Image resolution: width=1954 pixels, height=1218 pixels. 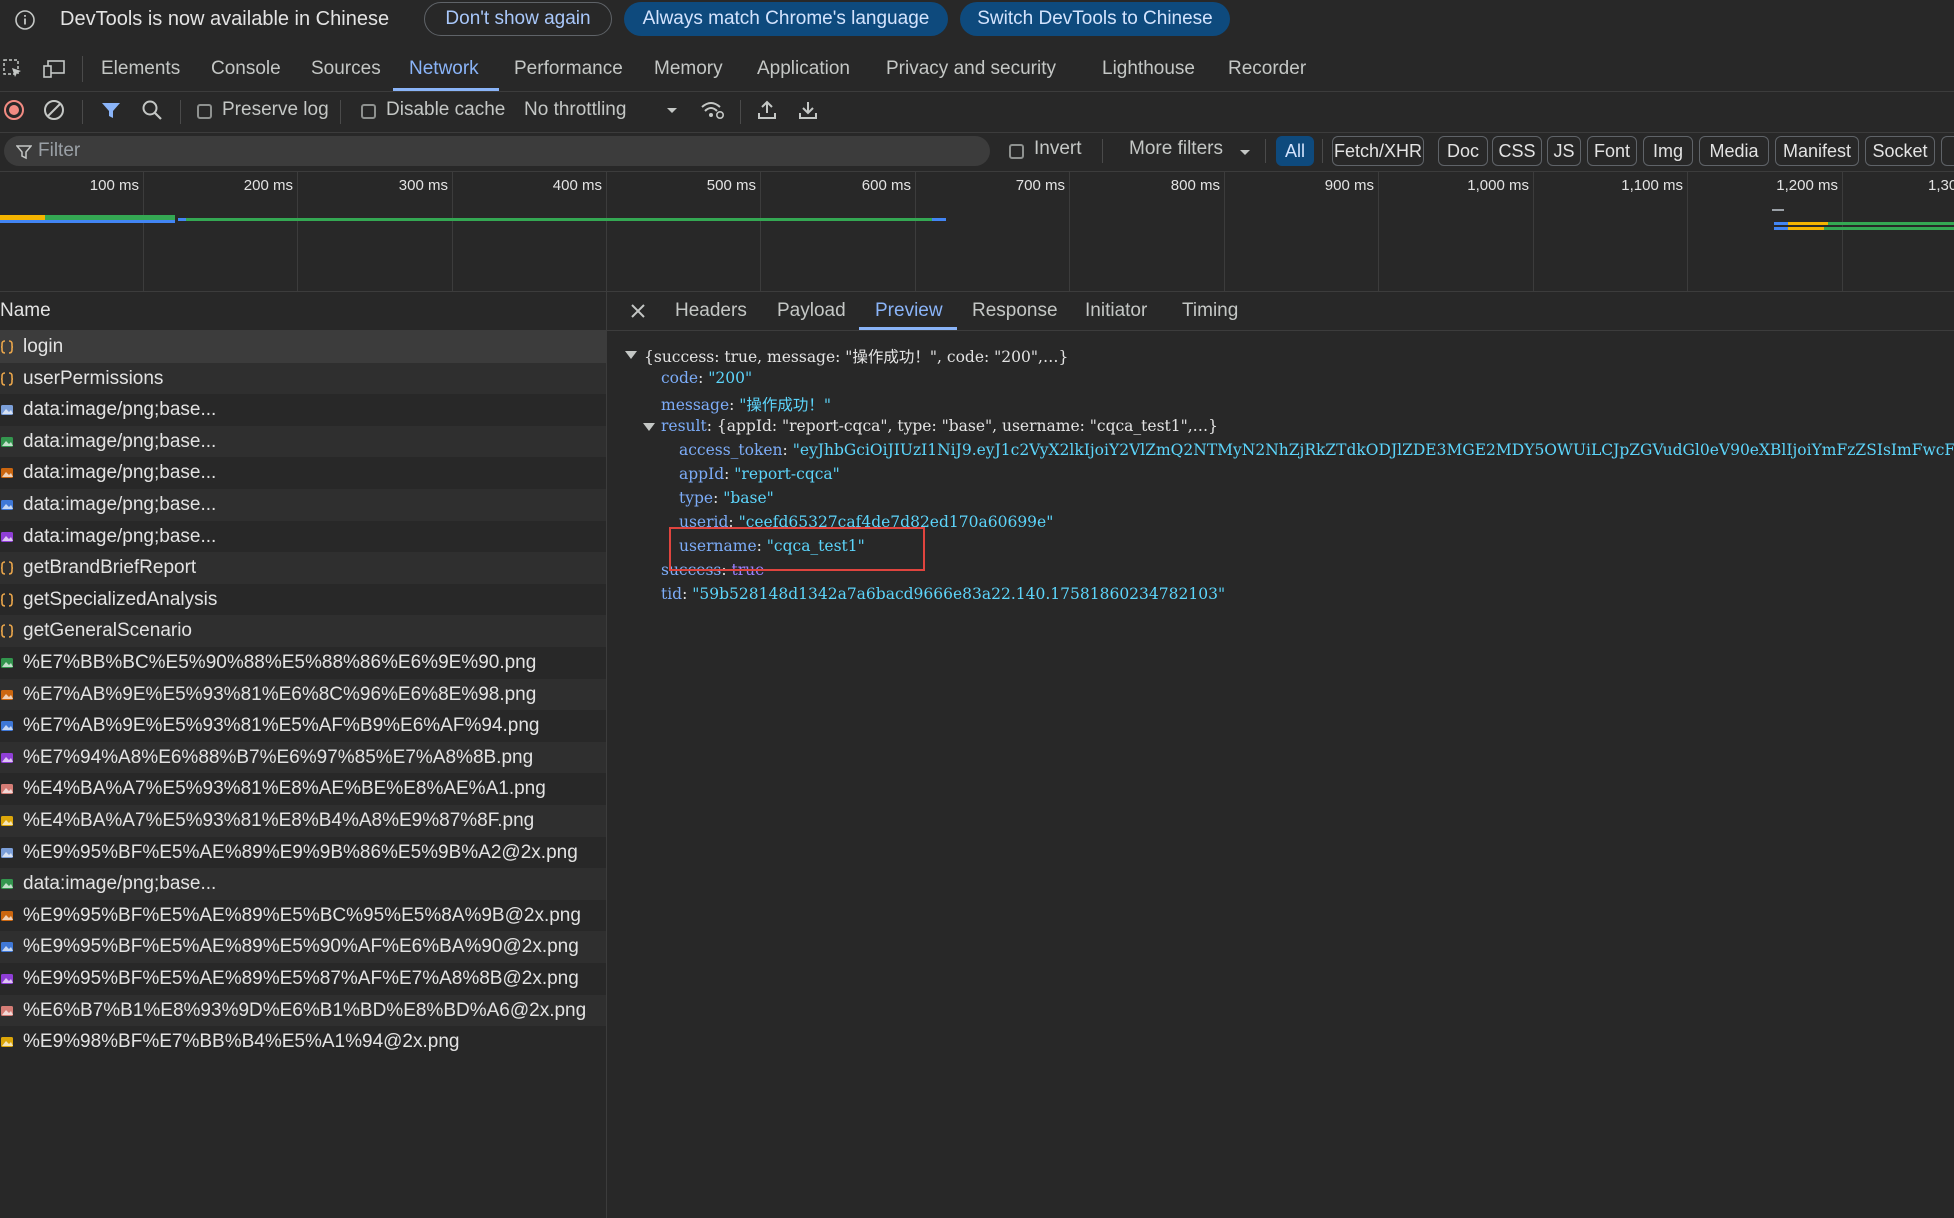 I want to click on tick-label: 1,100 ms, so click(x=1652, y=185).